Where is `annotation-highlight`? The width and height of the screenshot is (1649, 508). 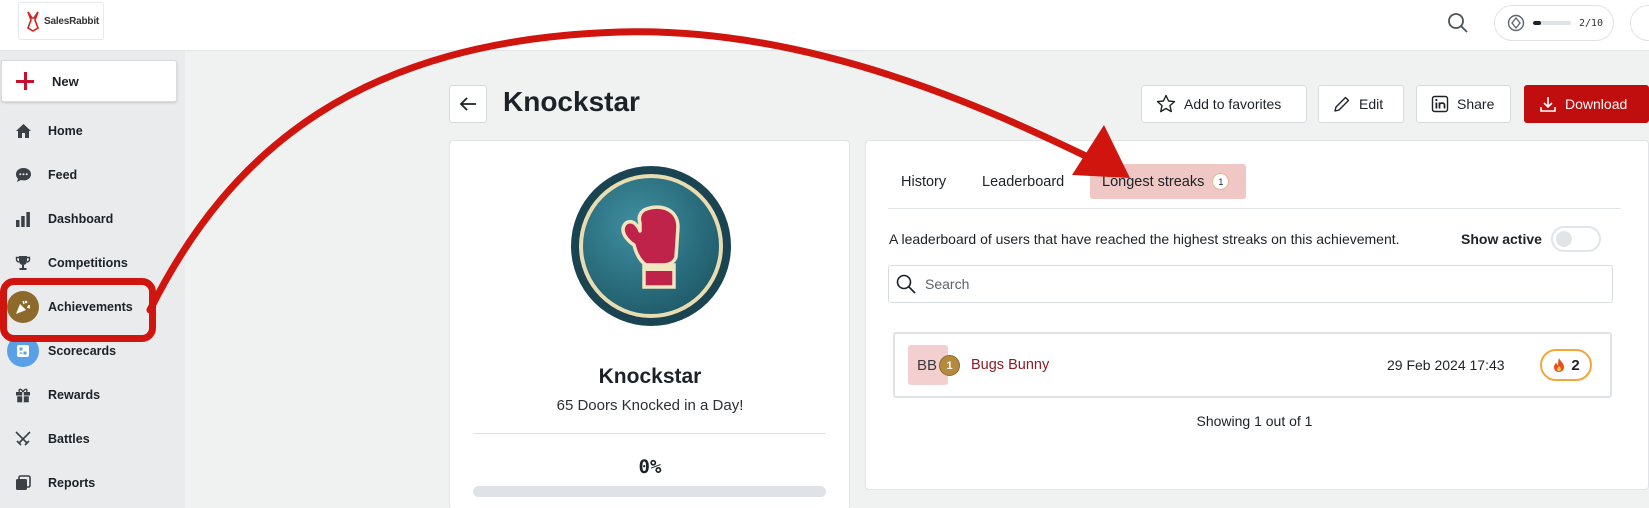
annotation-highlight is located at coordinates (78, 310).